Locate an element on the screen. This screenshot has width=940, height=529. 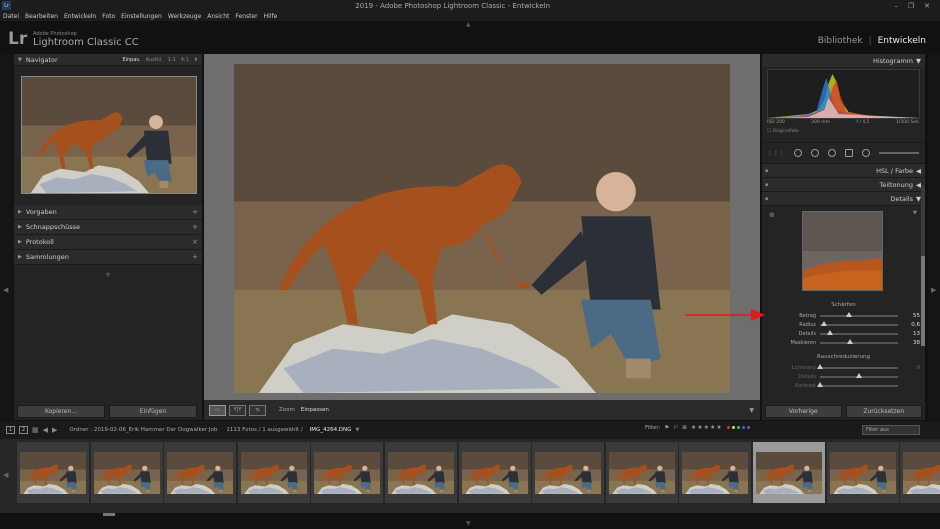
filmstrip-left-icon: ◀ is located at coordinates (5, 475).